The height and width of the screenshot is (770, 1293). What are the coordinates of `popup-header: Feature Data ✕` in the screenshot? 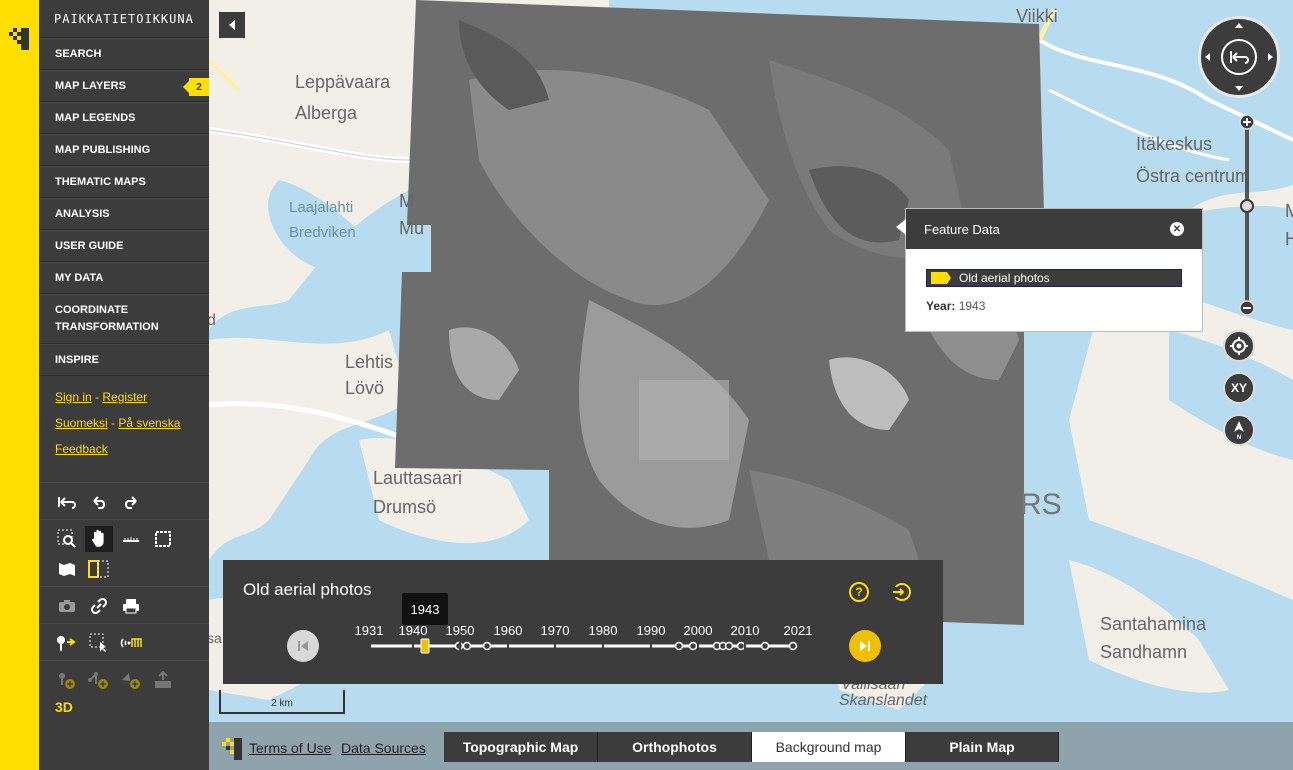 It's located at (1054, 229).